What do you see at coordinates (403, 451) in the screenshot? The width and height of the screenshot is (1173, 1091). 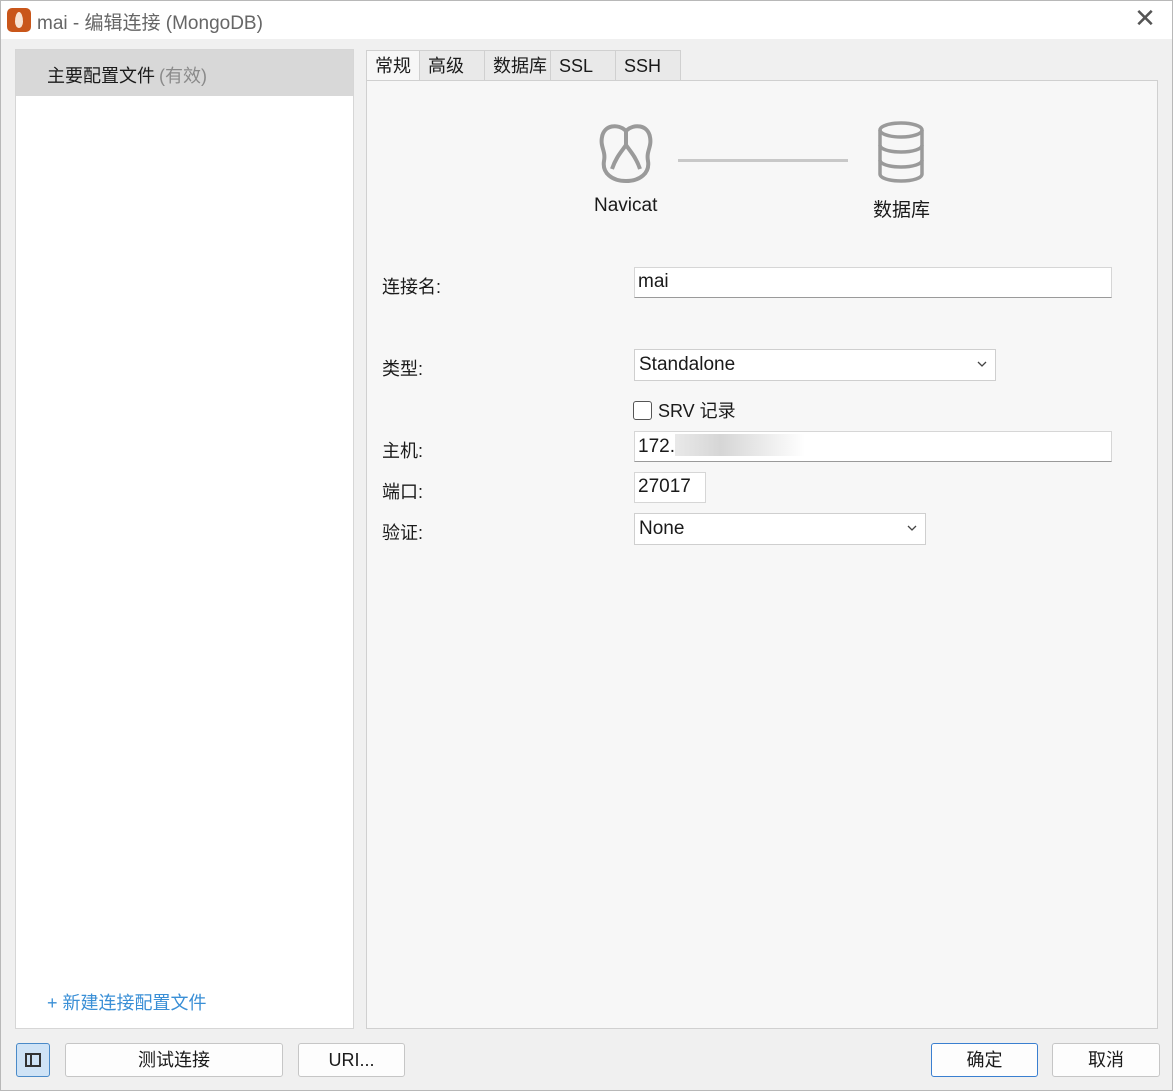 I see `host-label: 主机:` at bounding box center [403, 451].